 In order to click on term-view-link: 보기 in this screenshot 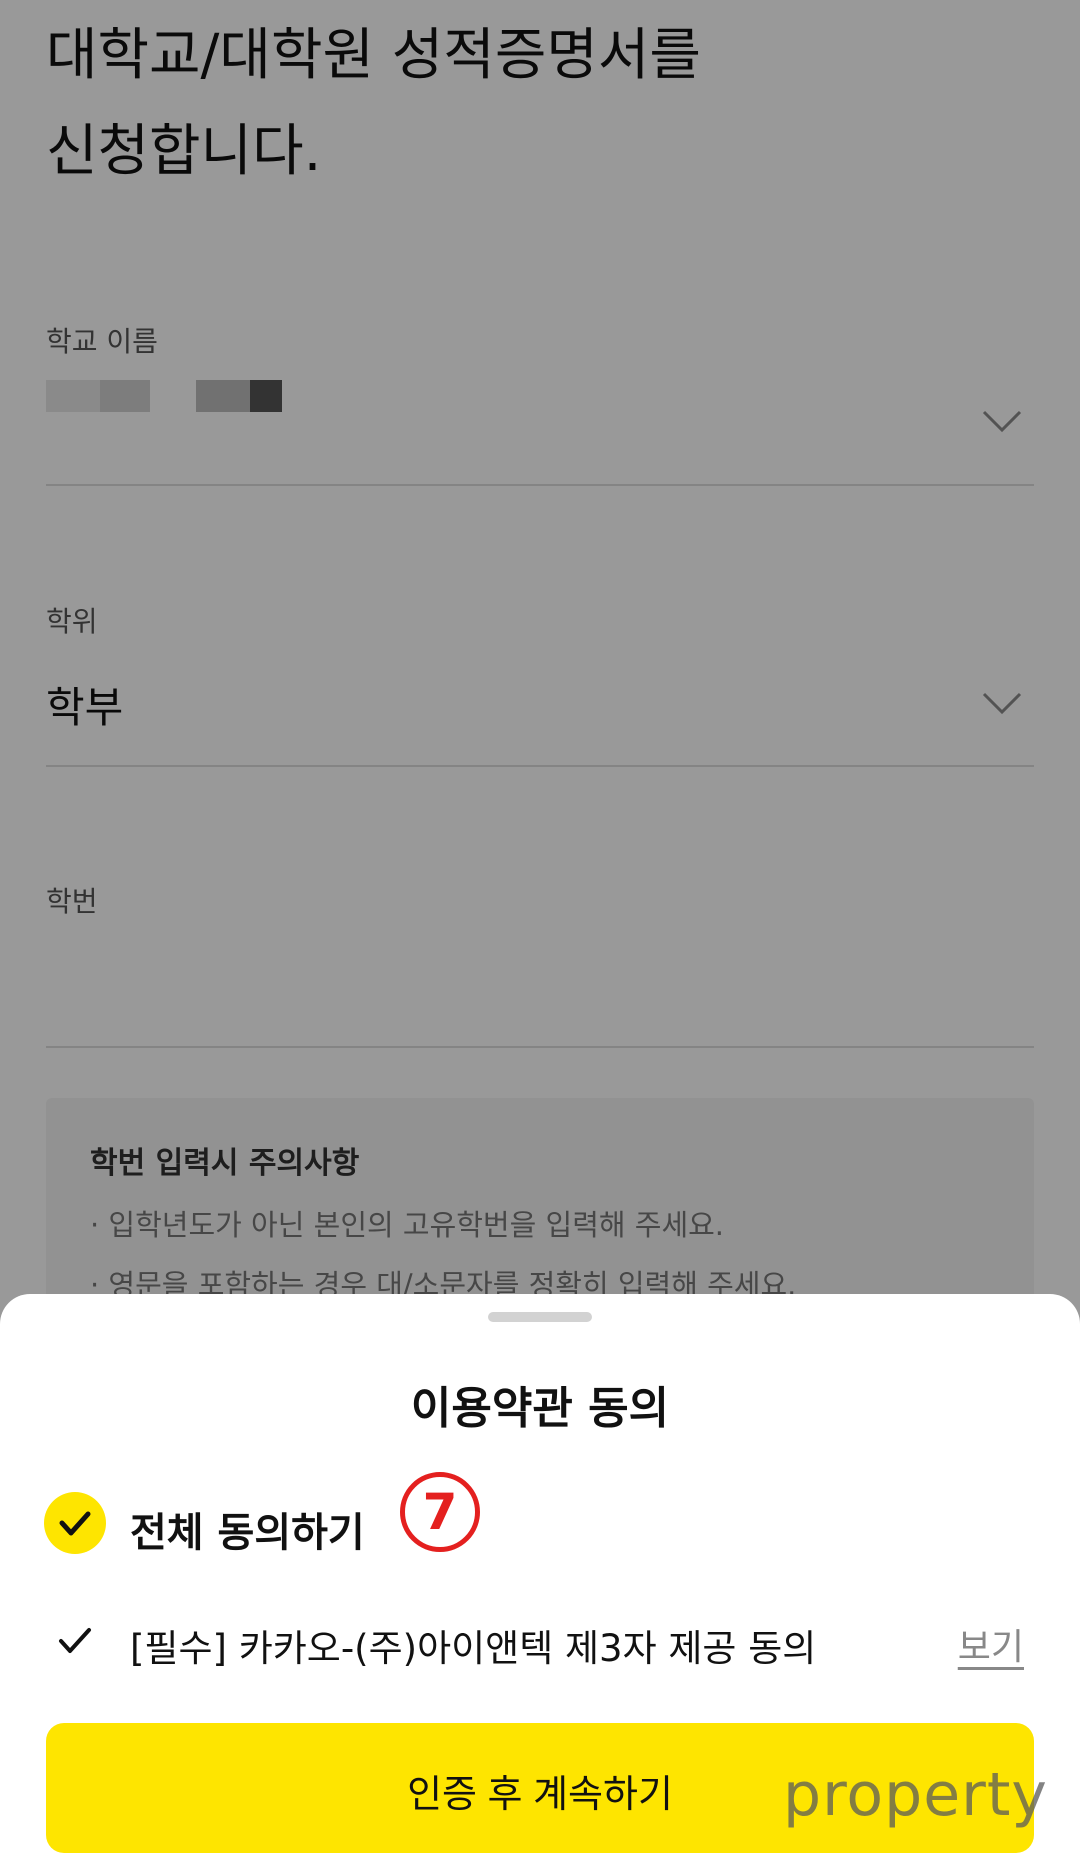, I will do `click(991, 1644)`.